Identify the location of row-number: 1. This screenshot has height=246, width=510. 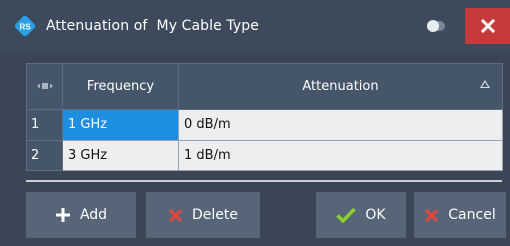
(44, 125).